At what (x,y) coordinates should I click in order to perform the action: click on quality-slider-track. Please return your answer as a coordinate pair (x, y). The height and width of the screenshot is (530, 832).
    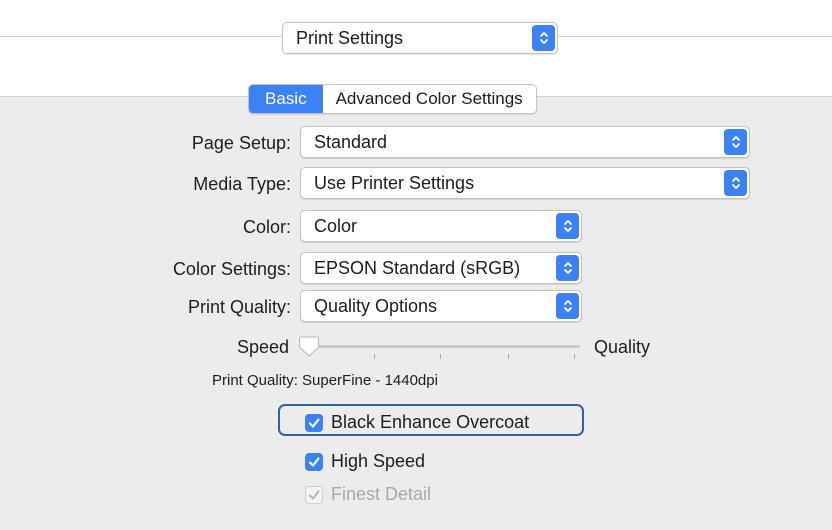
    Looking at the image, I should click on (442, 346).